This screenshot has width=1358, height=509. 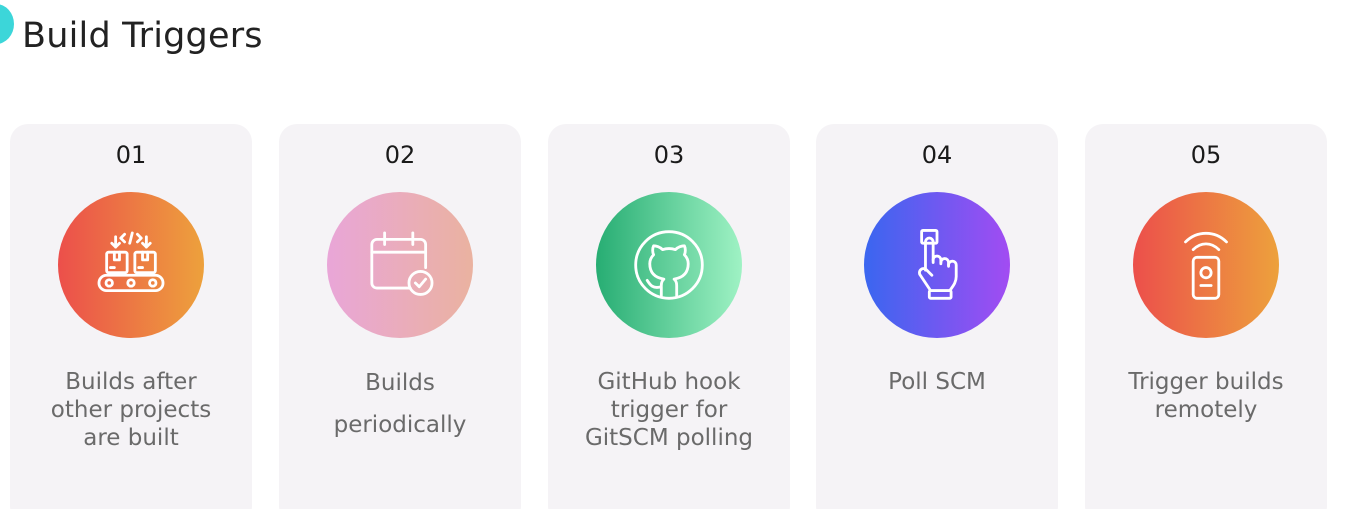 What do you see at coordinates (400, 155) in the screenshot?
I see `card-number: 02` at bounding box center [400, 155].